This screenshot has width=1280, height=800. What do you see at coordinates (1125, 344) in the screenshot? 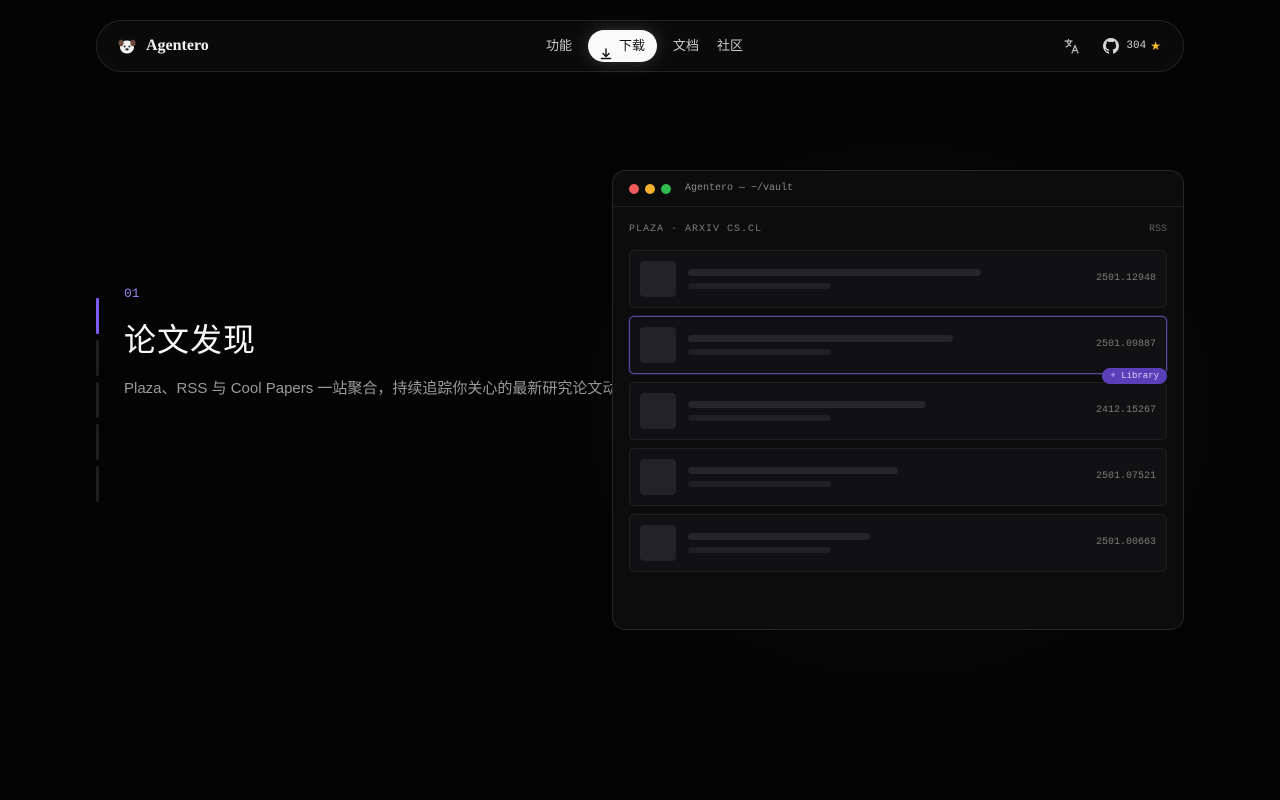
I see `paper-id: 2501.09887` at bounding box center [1125, 344].